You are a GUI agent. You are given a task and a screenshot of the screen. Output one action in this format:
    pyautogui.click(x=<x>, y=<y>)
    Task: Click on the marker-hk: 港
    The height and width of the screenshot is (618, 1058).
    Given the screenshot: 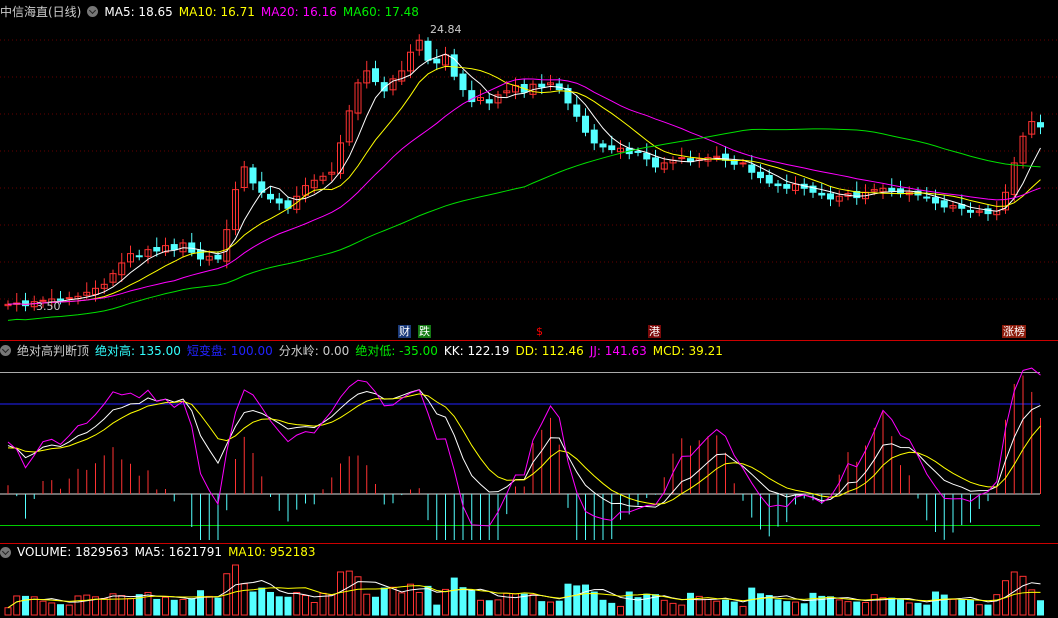 What is the action you would take?
    pyautogui.click(x=654, y=331)
    